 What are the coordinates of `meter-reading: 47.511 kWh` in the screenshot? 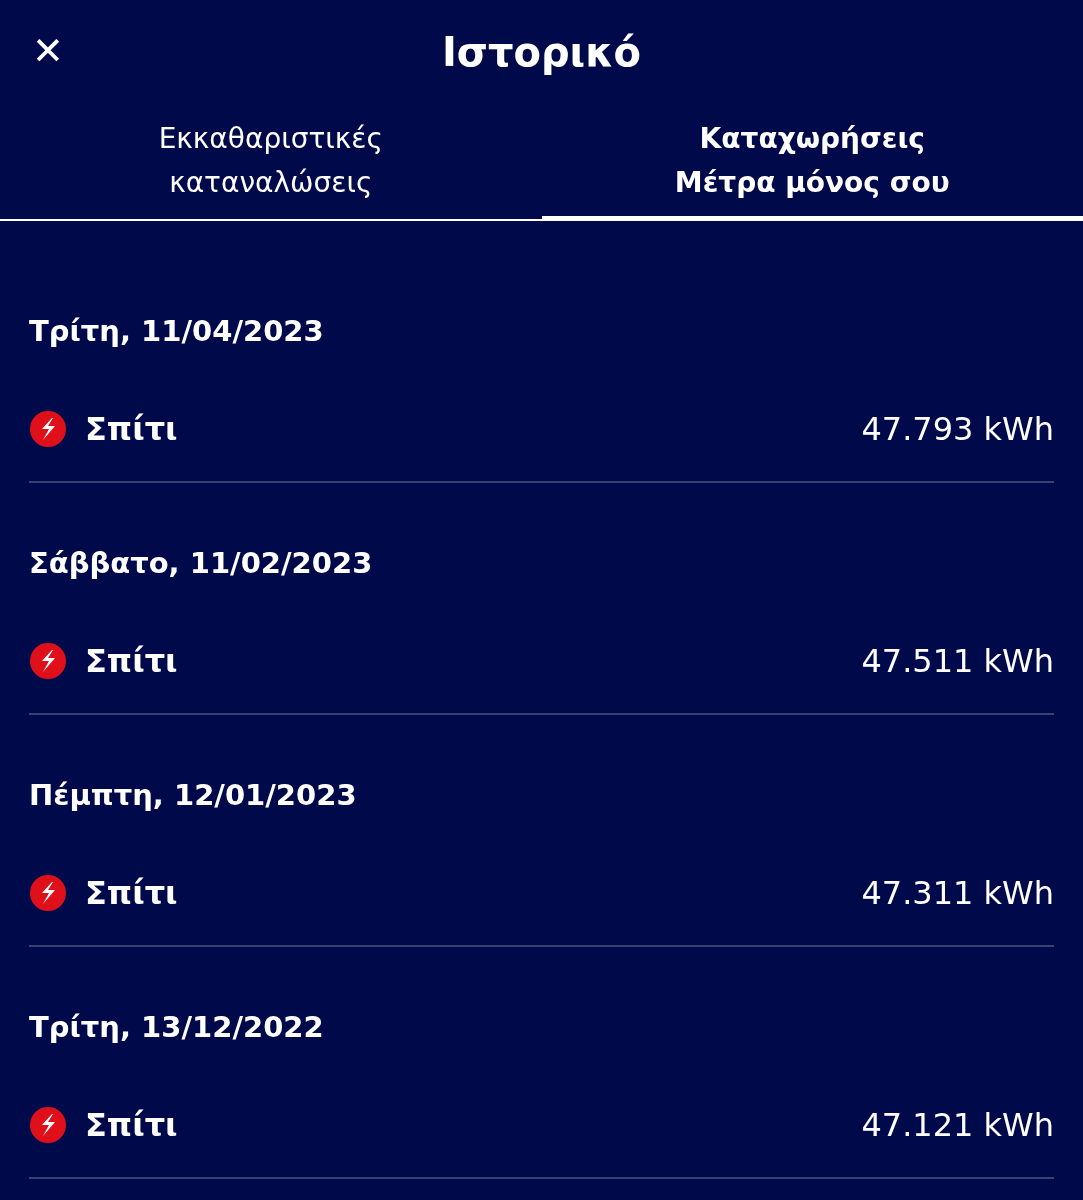 It's located at (957, 661).